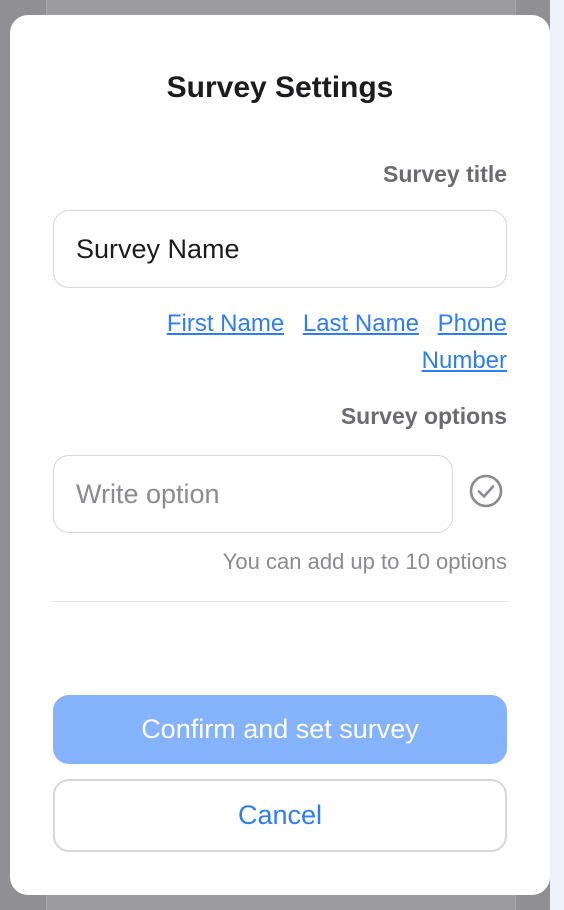  Describe the element at coordinates (280, 601) in the screenshot. I see `divider` at that location.